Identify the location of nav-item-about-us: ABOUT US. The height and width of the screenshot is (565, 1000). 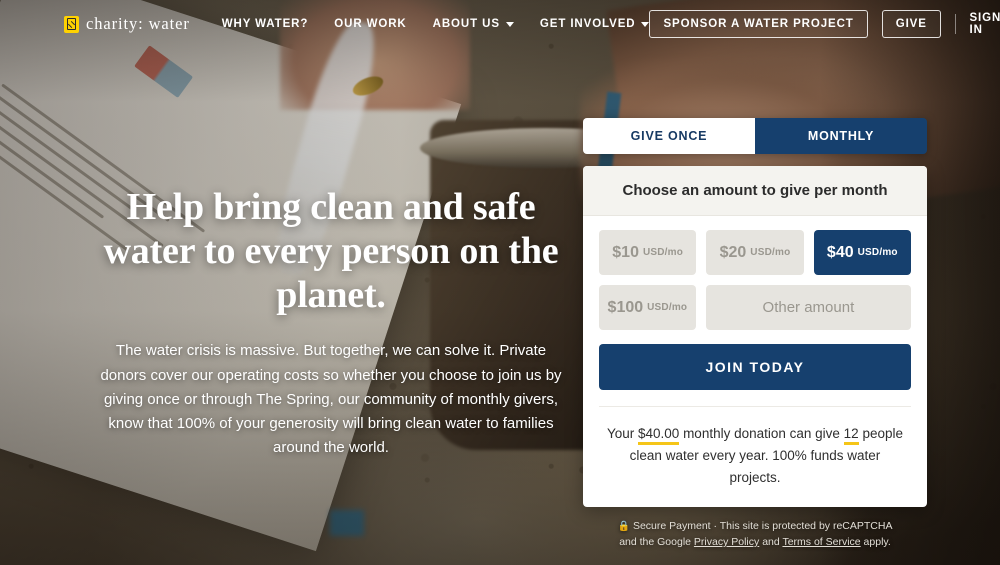
(473, 24).